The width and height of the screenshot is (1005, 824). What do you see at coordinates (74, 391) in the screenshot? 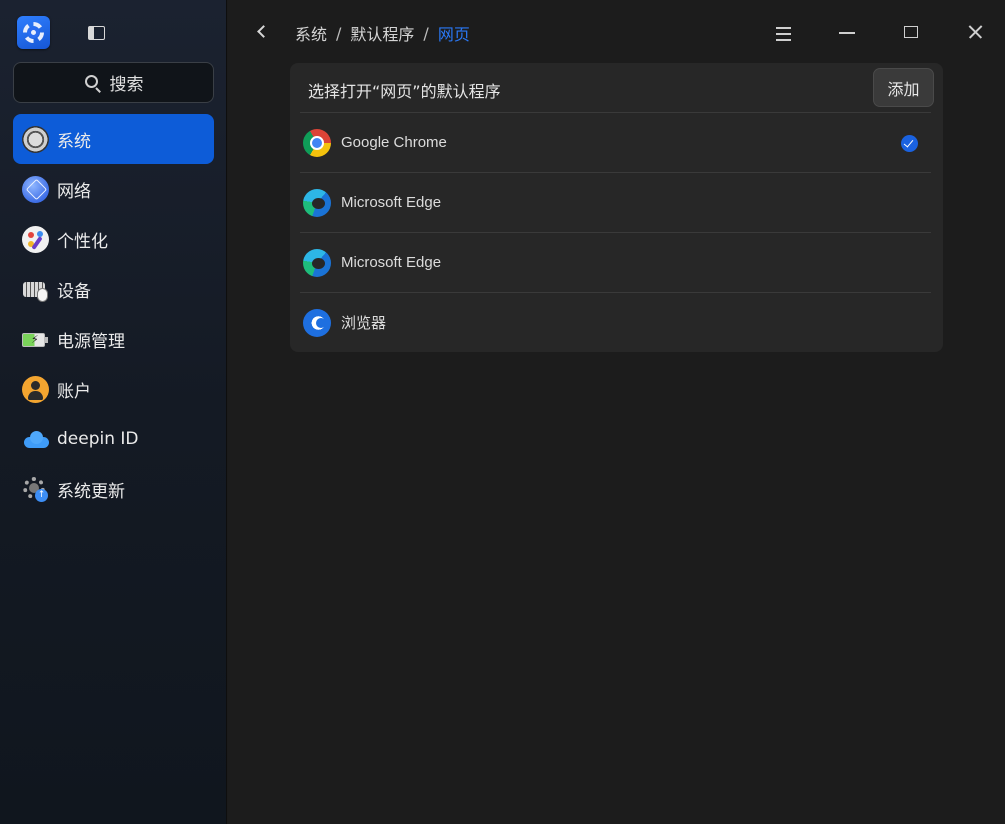
I see `sidebar-item-label: 账户` at bounding box center [74, 391].